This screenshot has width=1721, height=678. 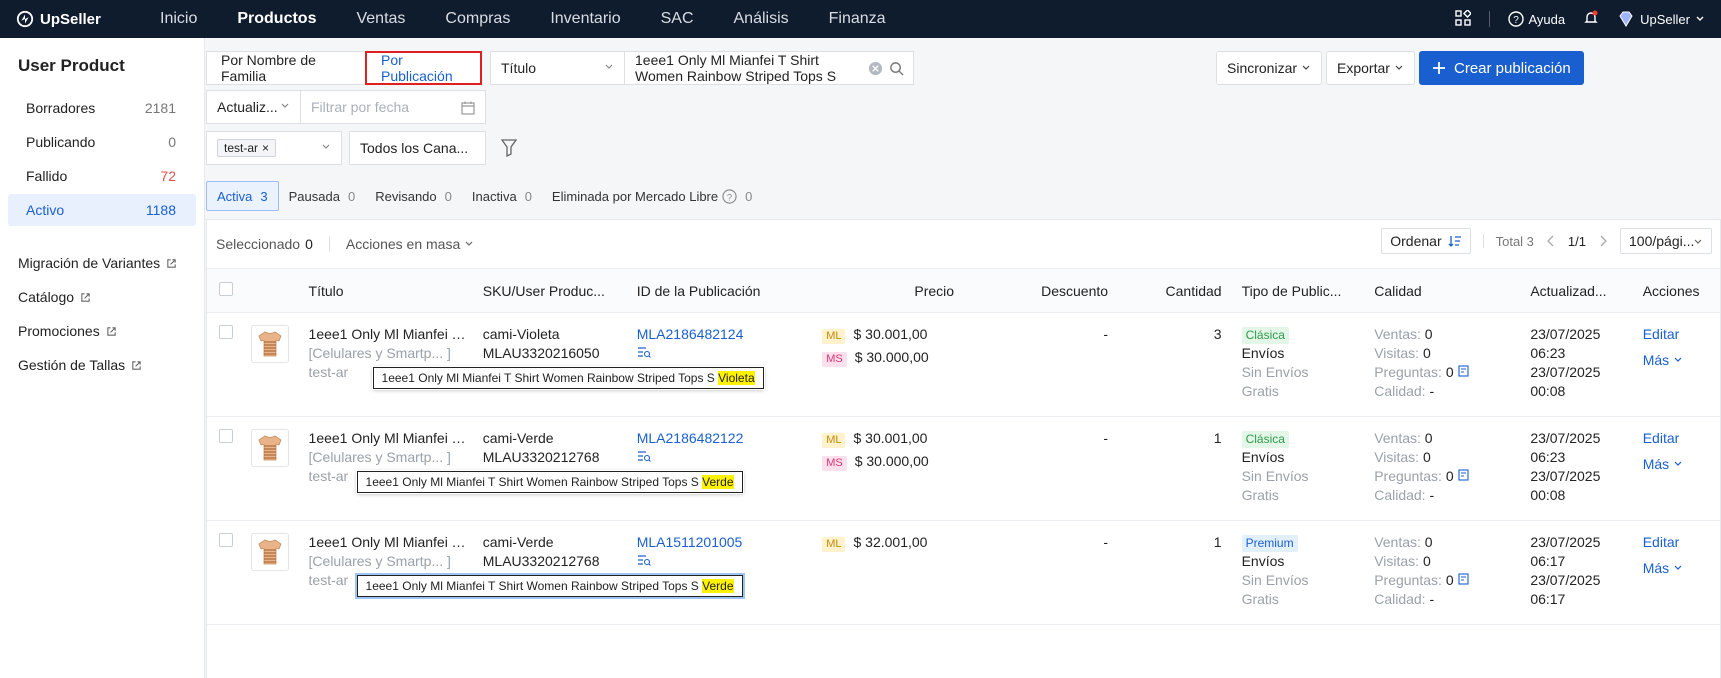 I want to click on sidebar-item-publicando: Publicando 0, so click(x=102, y=142).